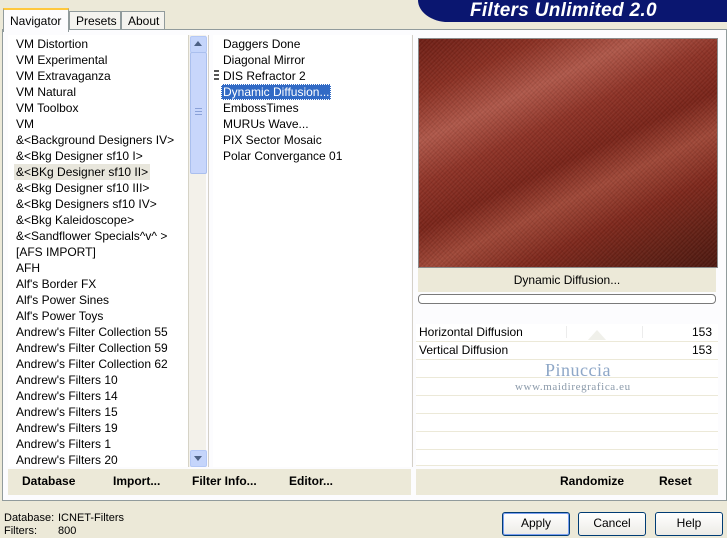 This screenshot has height=538, width=727. What do you see at coordinates (67, 531) in the screenshot?
I see `status-value: 800` at bounding box center [67, 531].